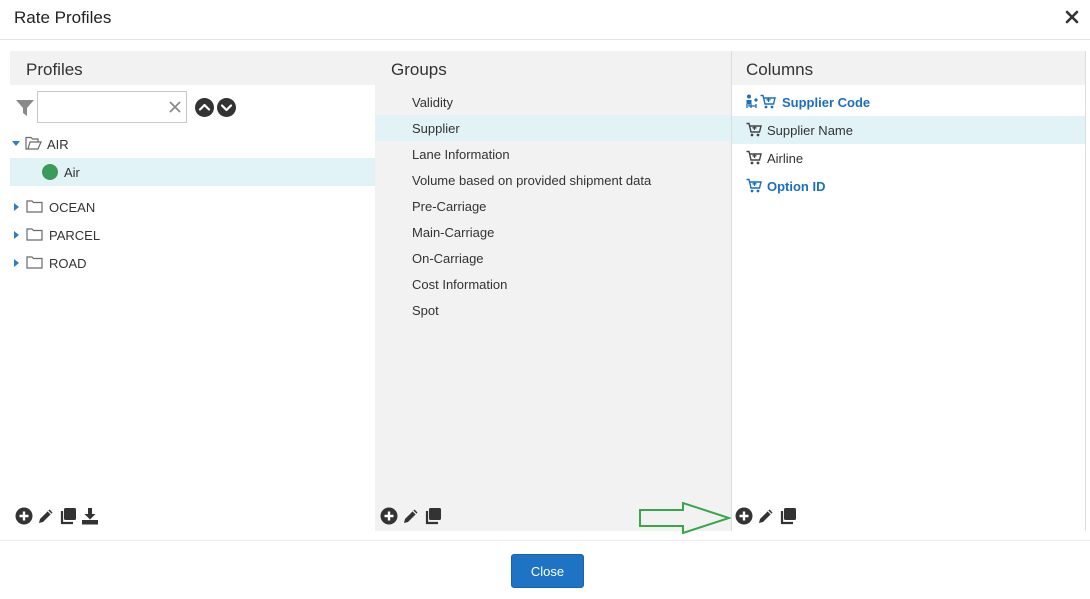  What do you see at coordinates (90, 516) in the screenshot?
I see `download-icon` at bounding box center [90, 516].